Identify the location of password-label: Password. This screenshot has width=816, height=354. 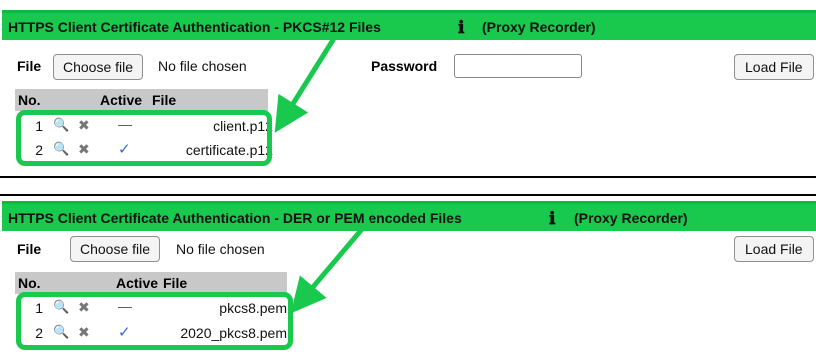
(404, 66).